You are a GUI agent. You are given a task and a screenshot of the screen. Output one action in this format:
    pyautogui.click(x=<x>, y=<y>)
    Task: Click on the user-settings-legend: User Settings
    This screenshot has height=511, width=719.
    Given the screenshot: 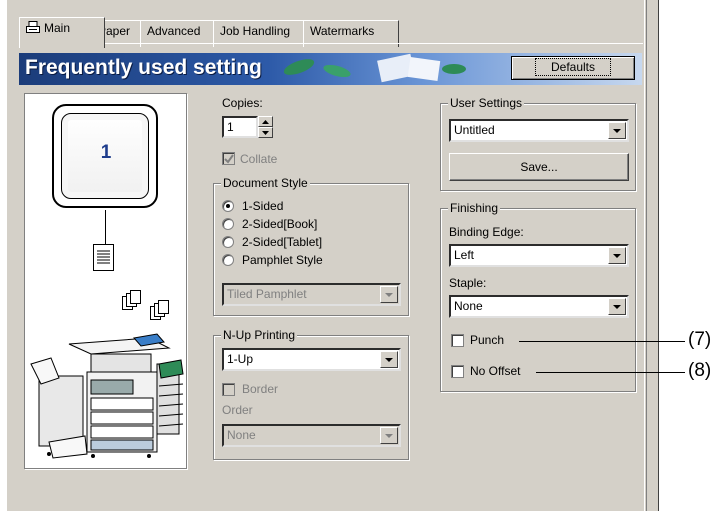 What is the action you would take?
    pyautogui.click(x=486, y=103)
    